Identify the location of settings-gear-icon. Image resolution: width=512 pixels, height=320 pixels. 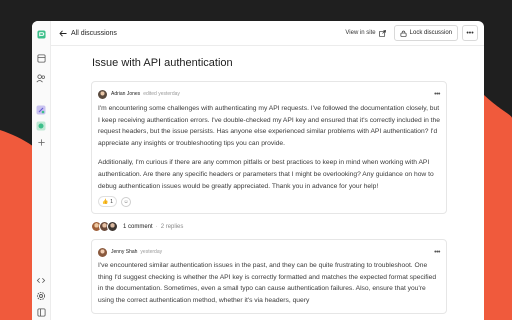
(41, 296).